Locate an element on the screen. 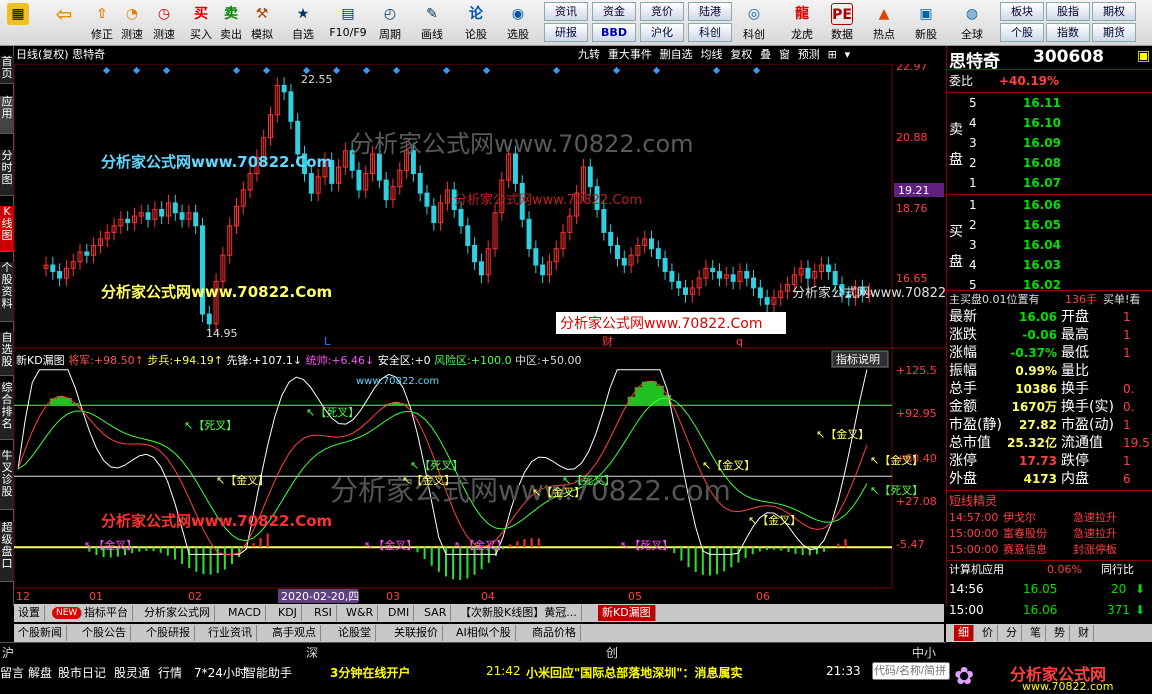 This screenshot has height=694, width=1152. tab-watchlist: 自选股 is located at coordinates (7, 354).